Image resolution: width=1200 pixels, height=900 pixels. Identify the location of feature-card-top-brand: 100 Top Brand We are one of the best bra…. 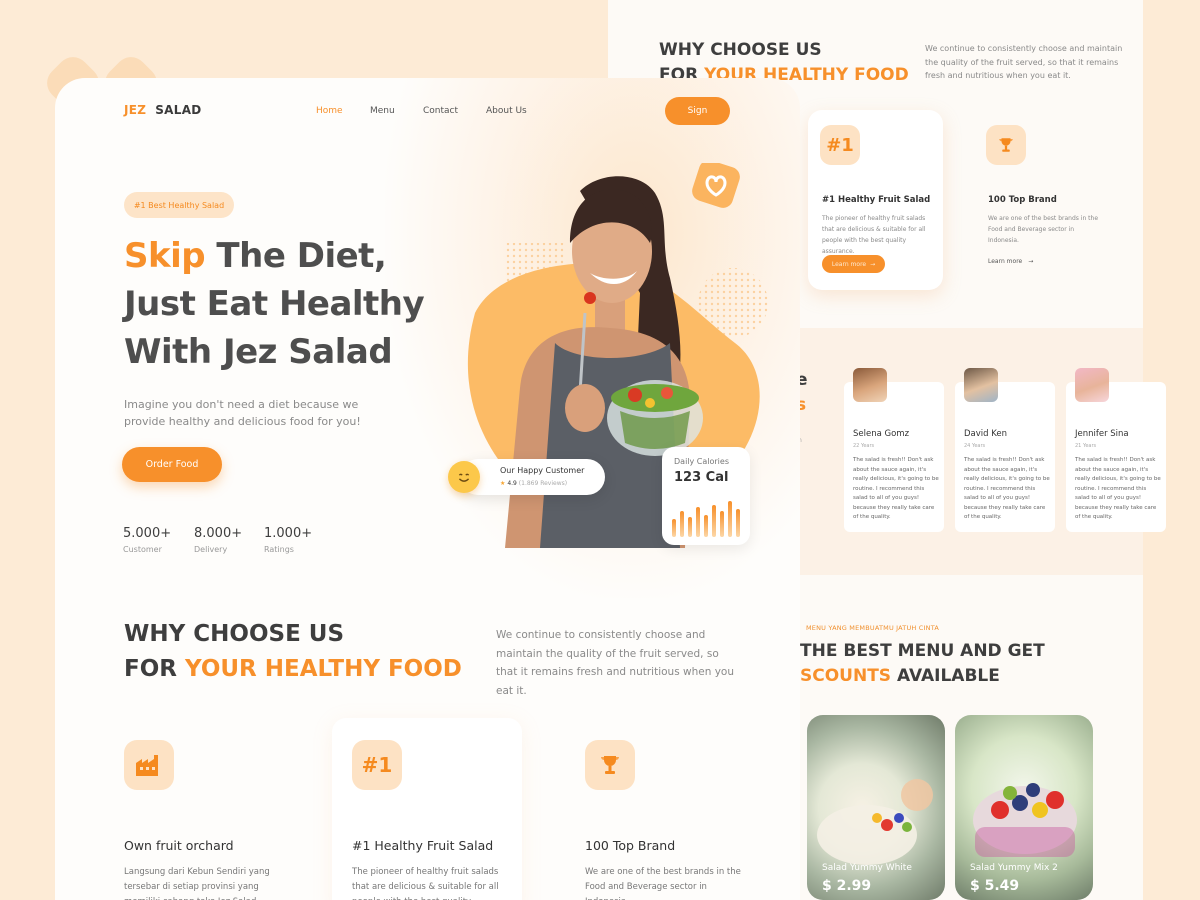
(1044, 200).